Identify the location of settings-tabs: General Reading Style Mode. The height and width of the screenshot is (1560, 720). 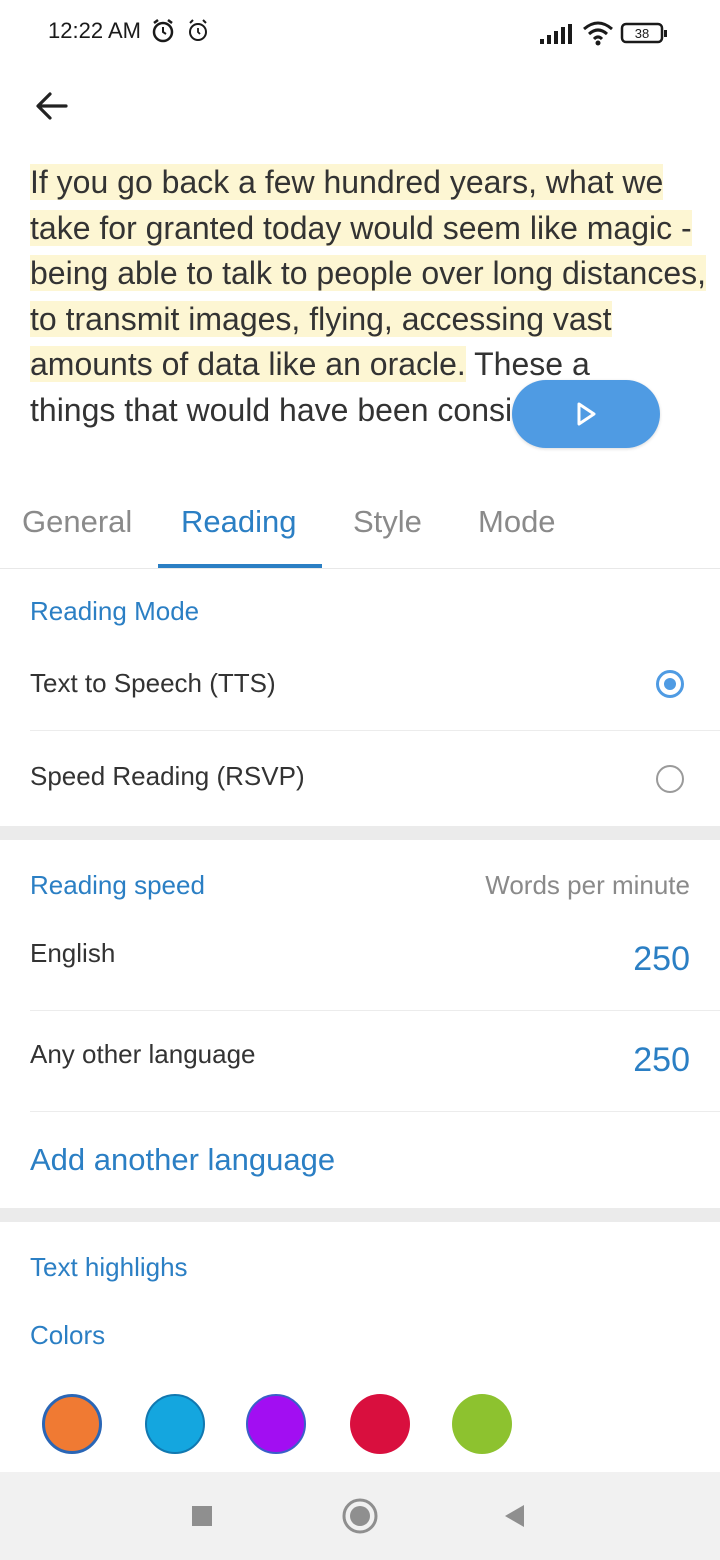
(360, 527).